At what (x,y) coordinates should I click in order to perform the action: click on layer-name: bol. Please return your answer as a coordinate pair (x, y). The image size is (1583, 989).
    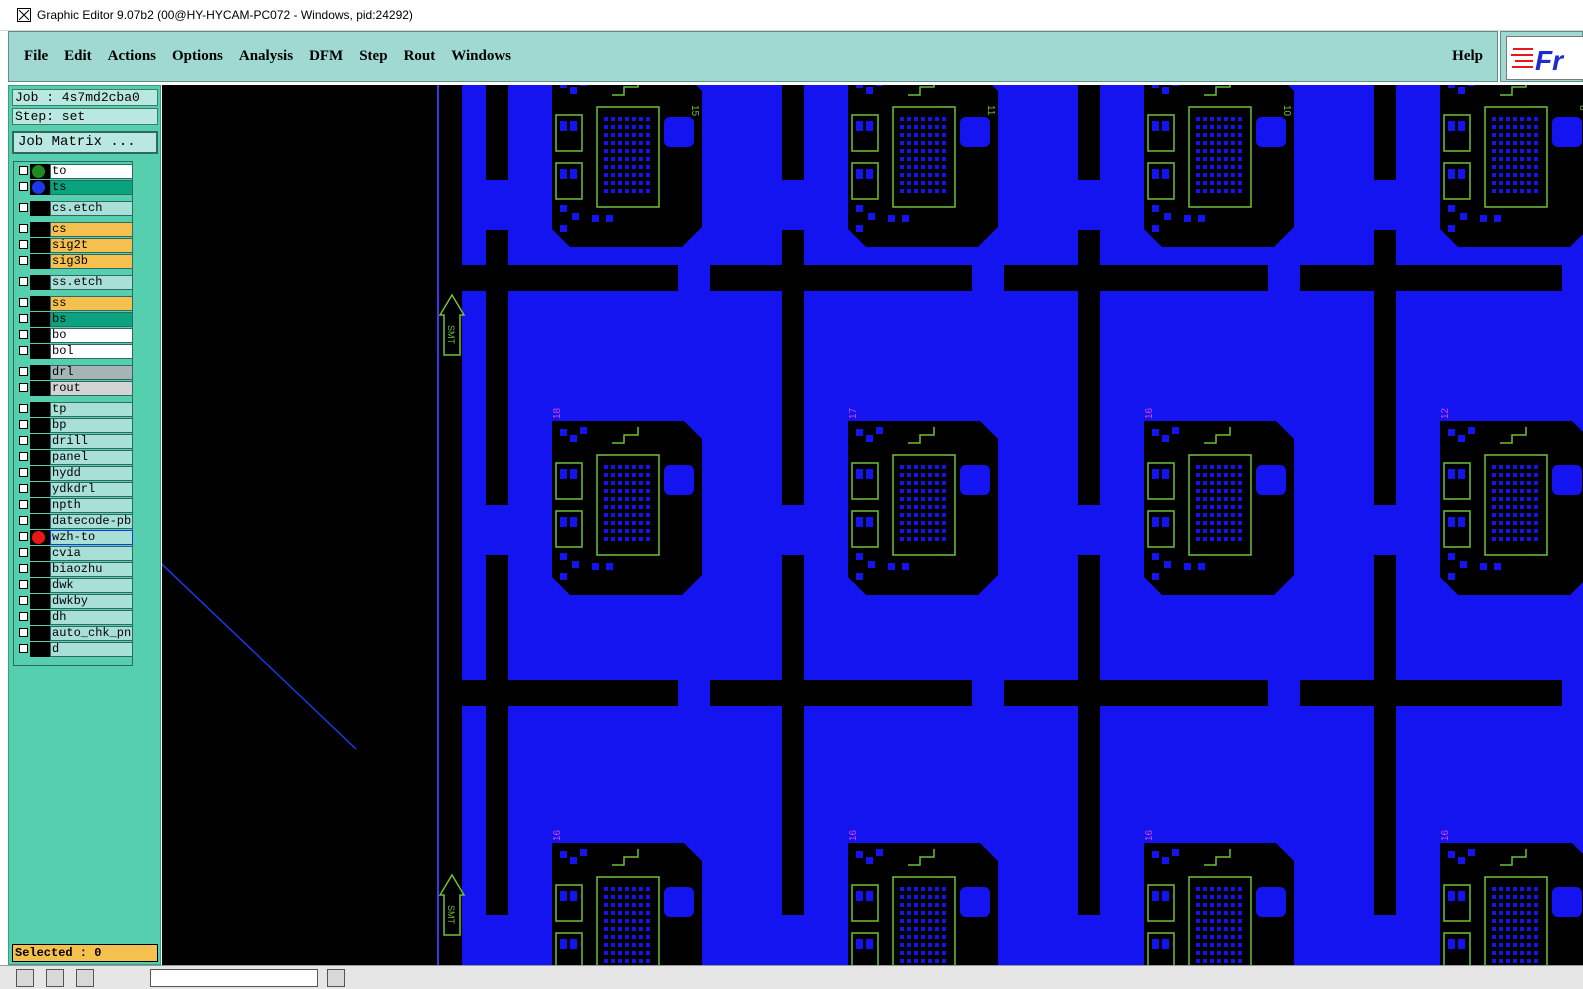
    Looking at the image, I should click on (91, 351).